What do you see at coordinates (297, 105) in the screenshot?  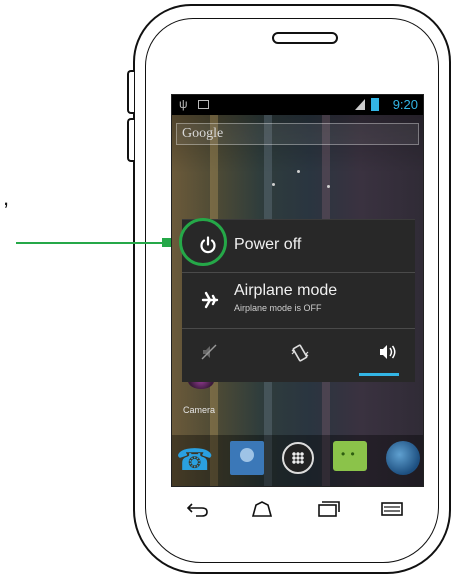 I see `status-bar: ψ 9:20` at bounding box center [297, 105].